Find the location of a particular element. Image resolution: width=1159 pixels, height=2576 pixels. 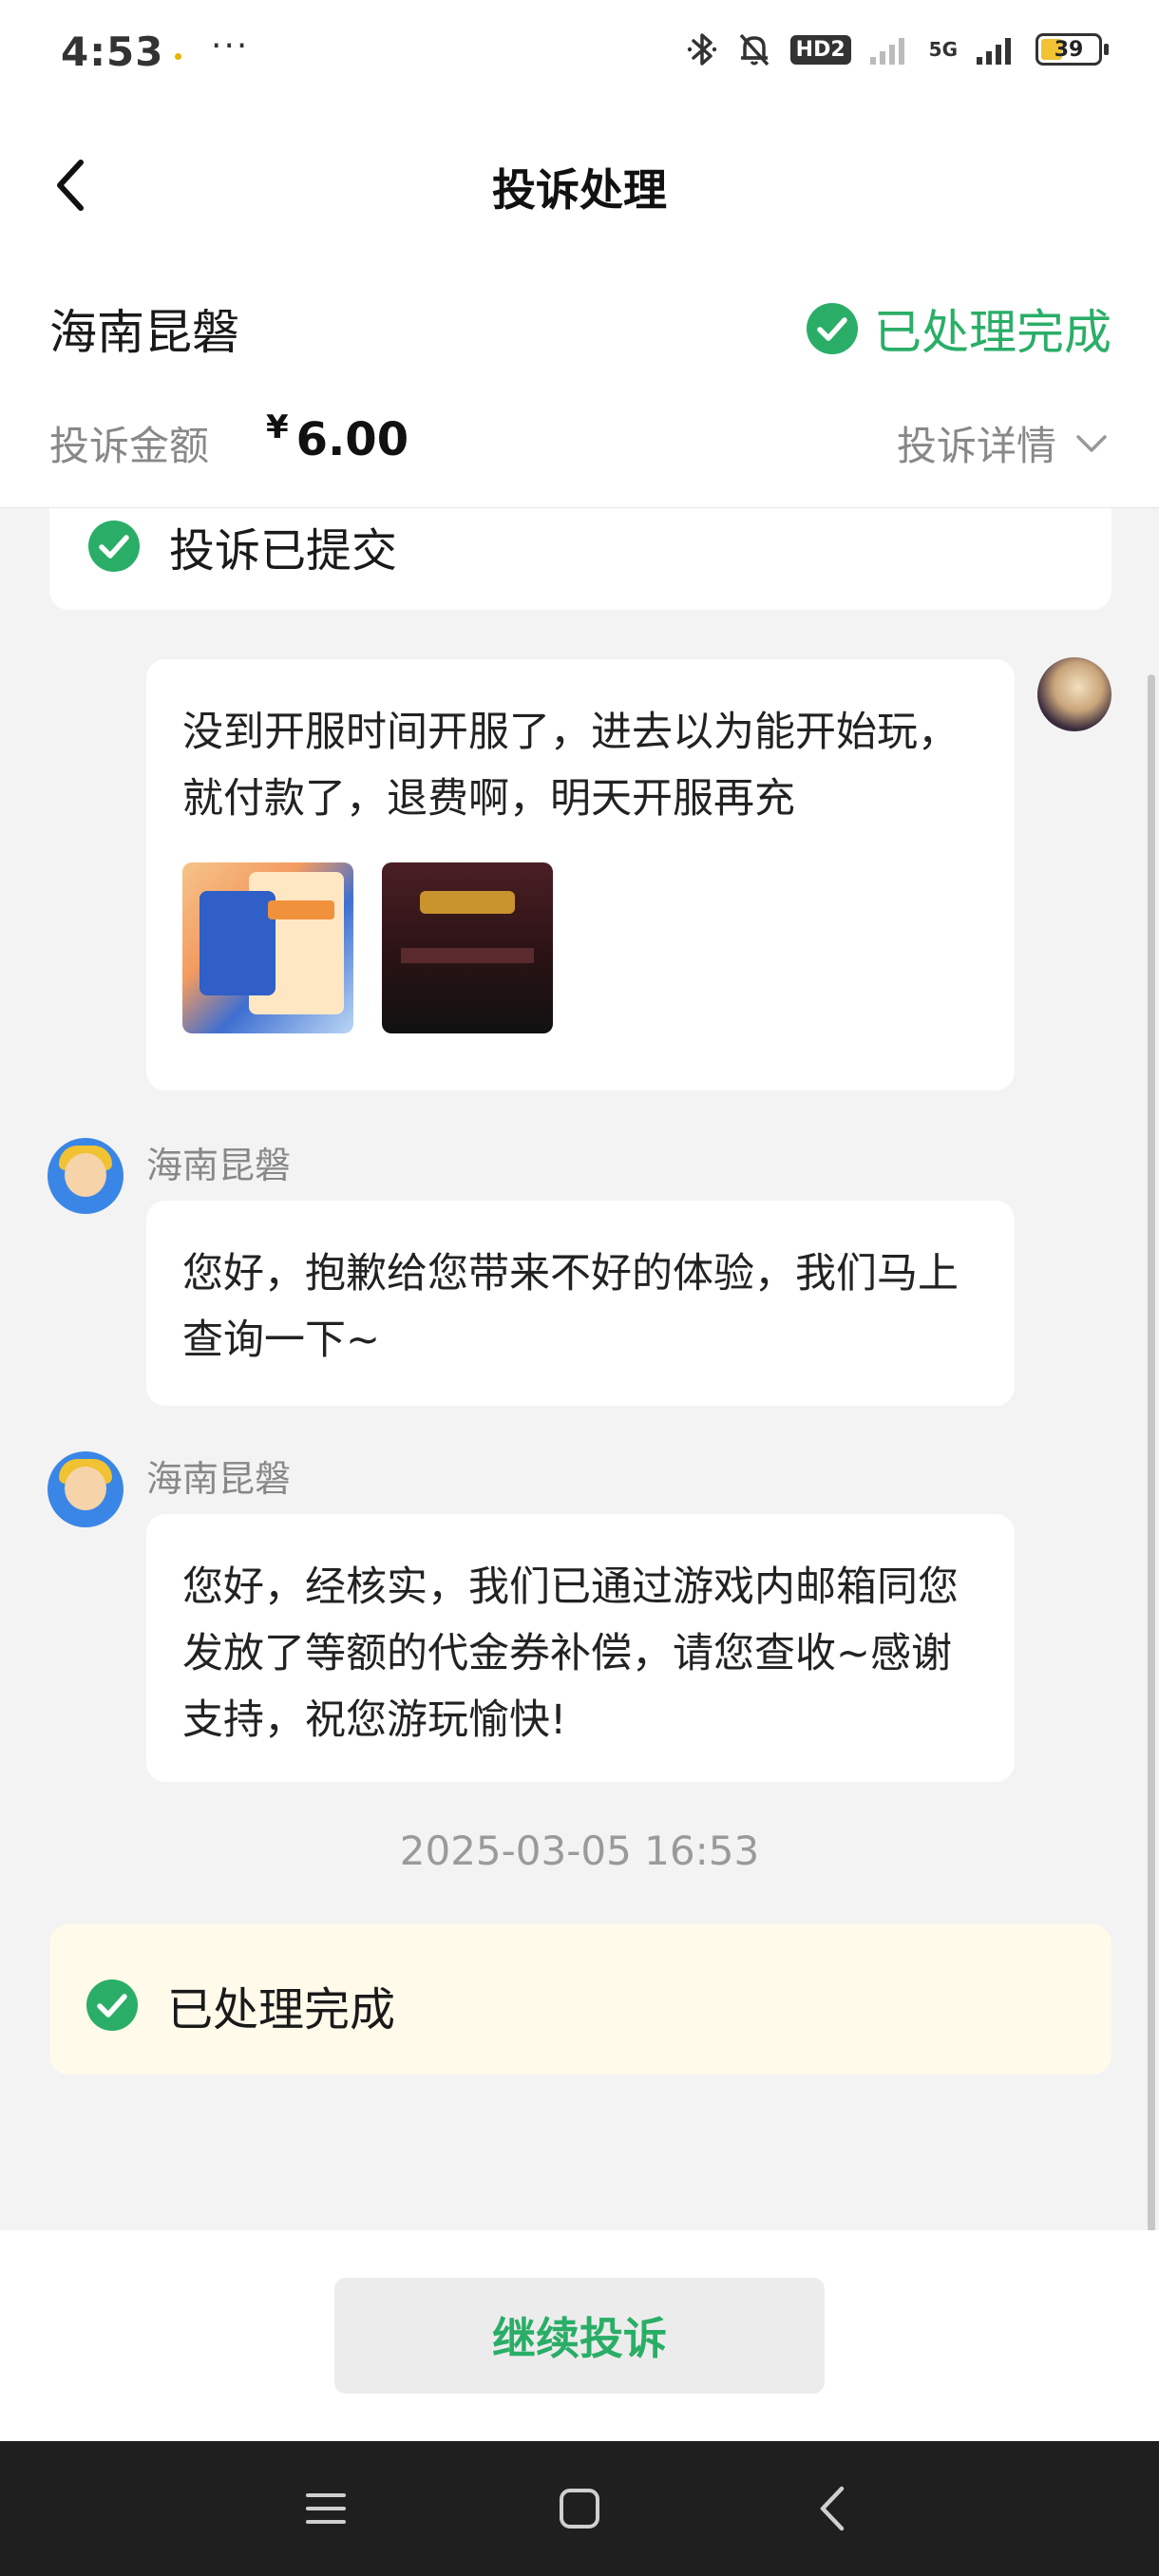

status-text: 已处理完成 is located at coordinates (993, 332).